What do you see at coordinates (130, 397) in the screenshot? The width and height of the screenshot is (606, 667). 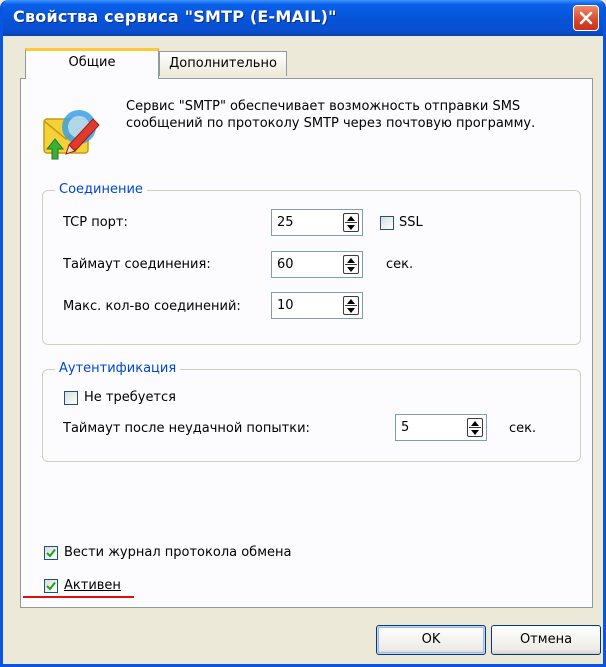 I see `auth-not-required-label: Не требуется` at bounding box center [130, 397].